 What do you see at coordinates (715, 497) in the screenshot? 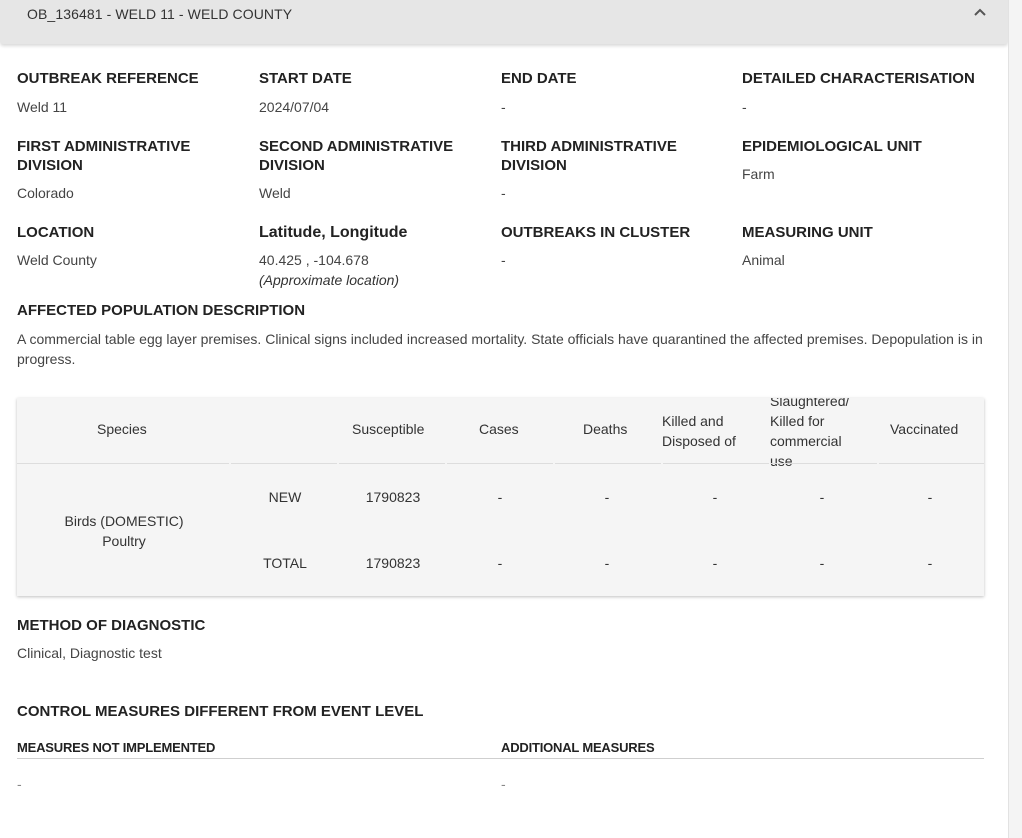
I see `new-killed-disposed: -` at bounding box center [715, 497].